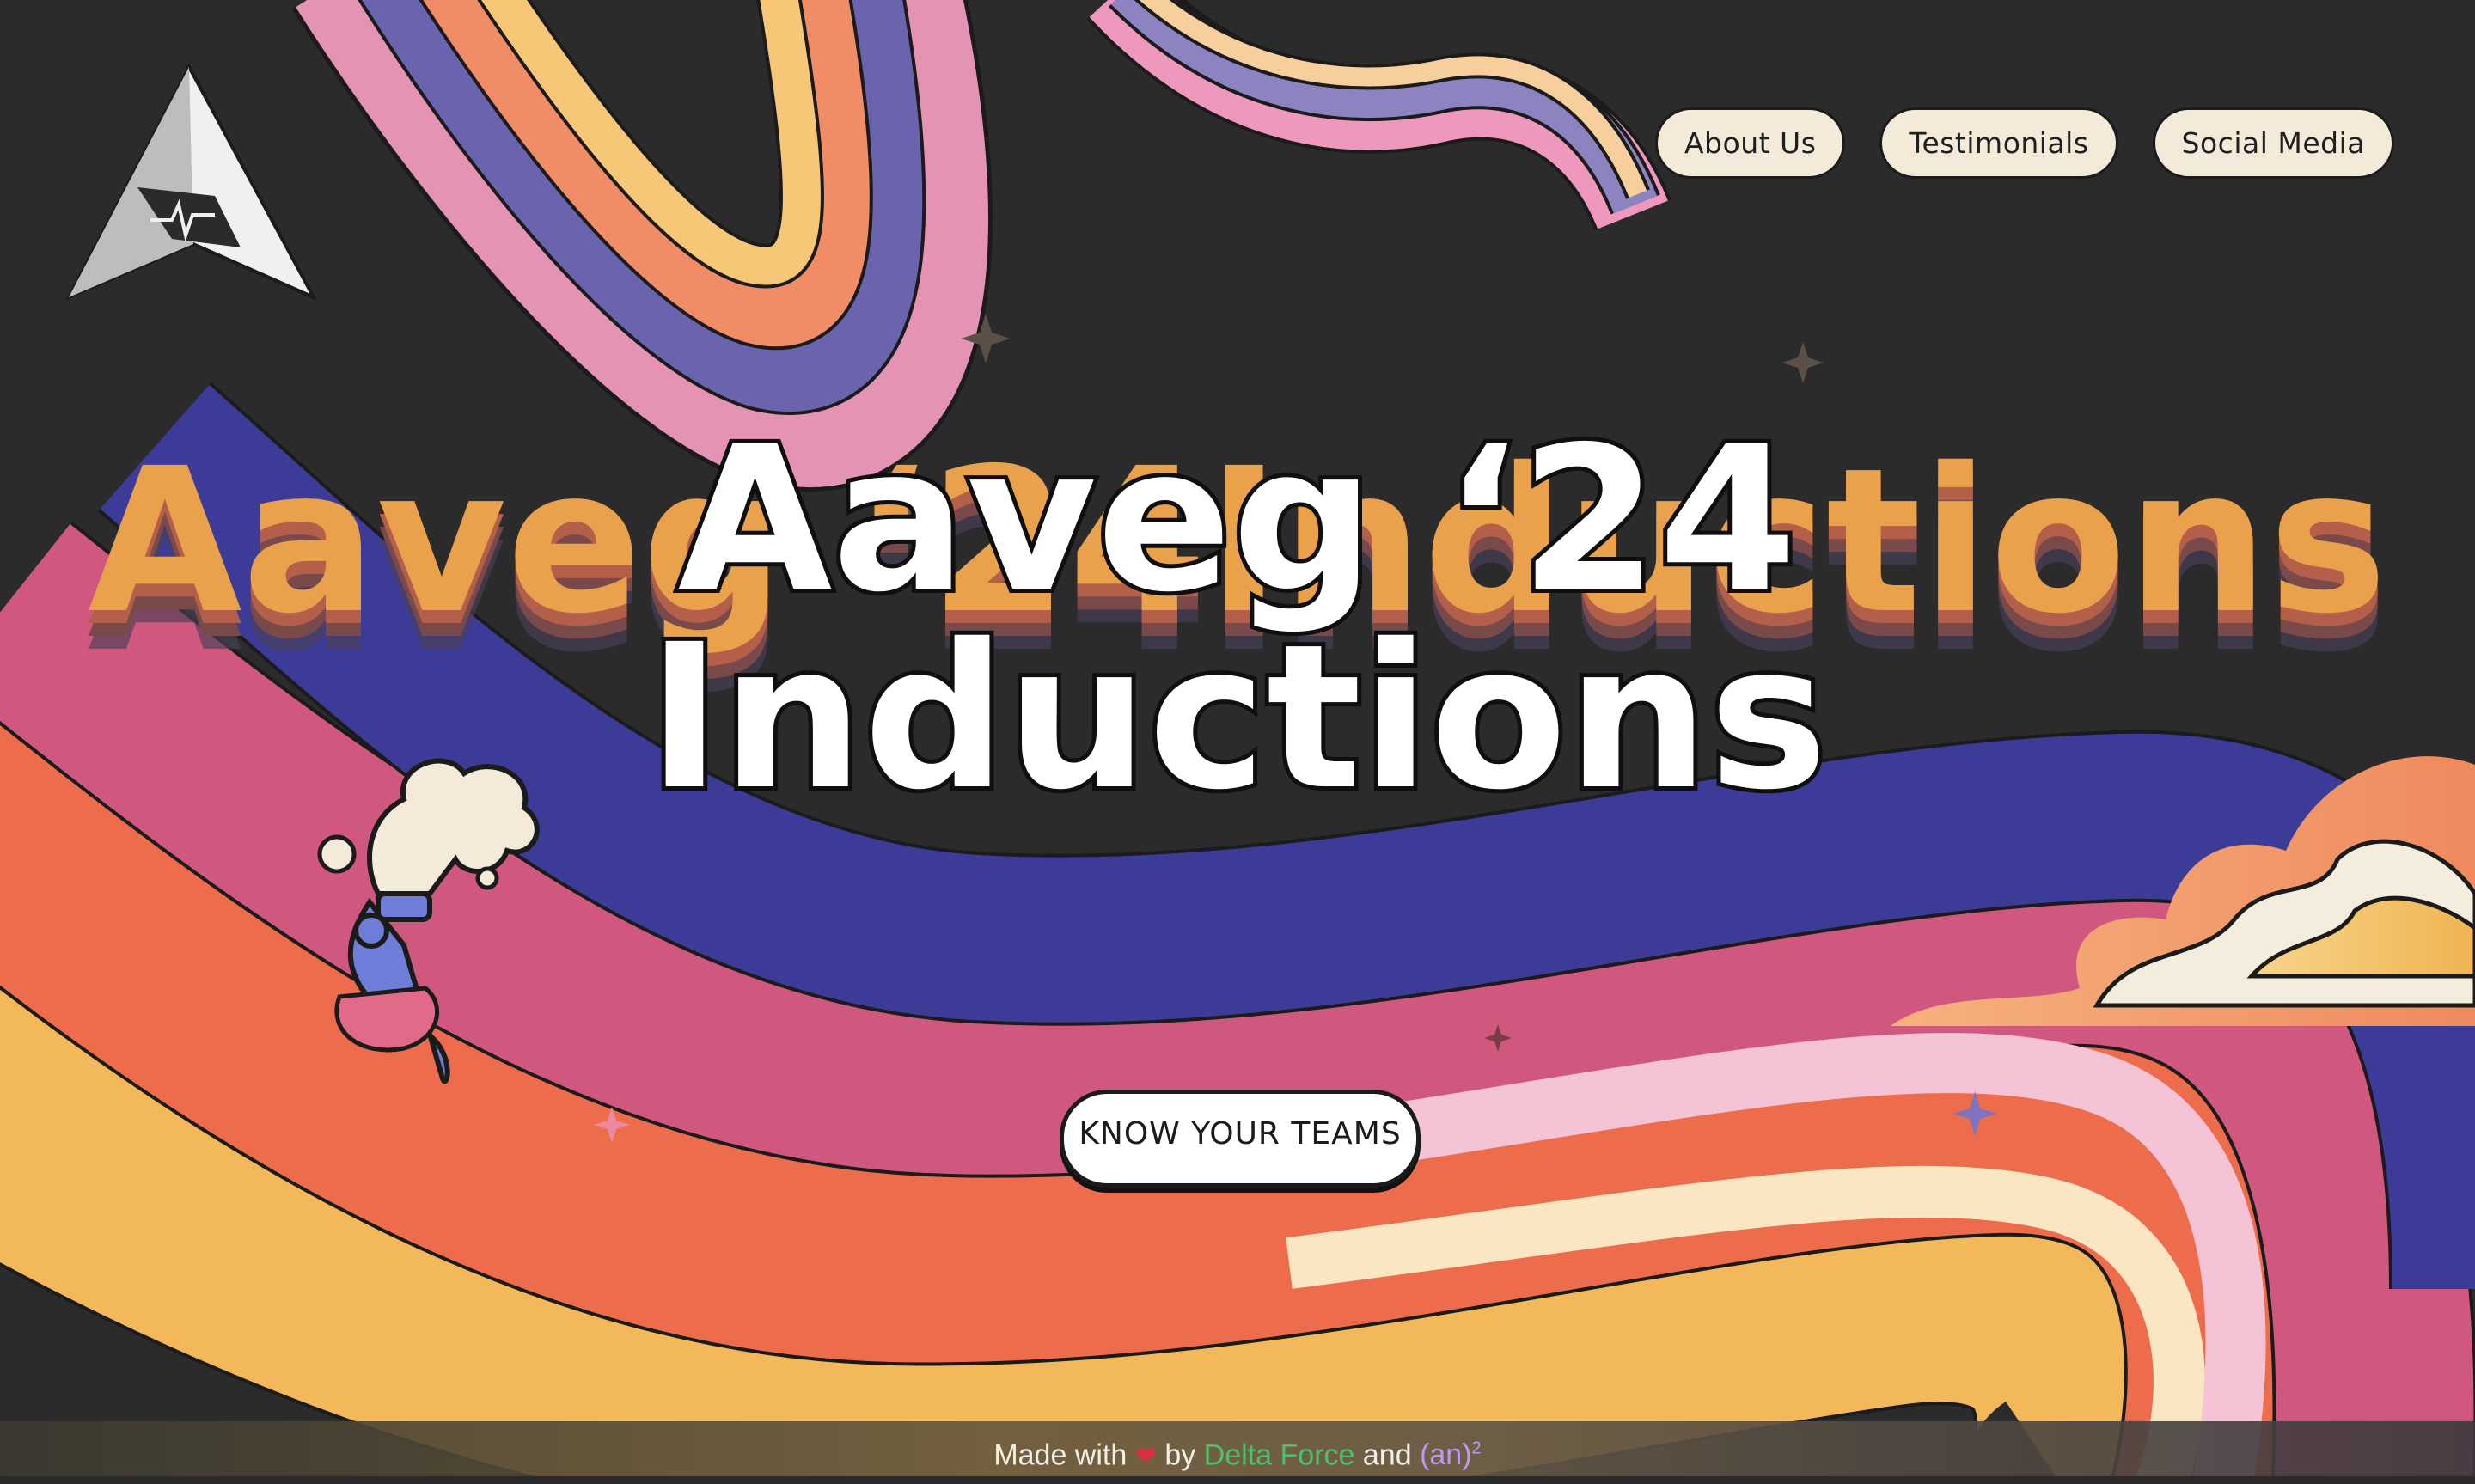 This screenshot has width=2475, height=1484. Describe the element at coordinates (1998, 143) in the screenshot. I see `nav-testimonials-button: Testimonials` at that location.